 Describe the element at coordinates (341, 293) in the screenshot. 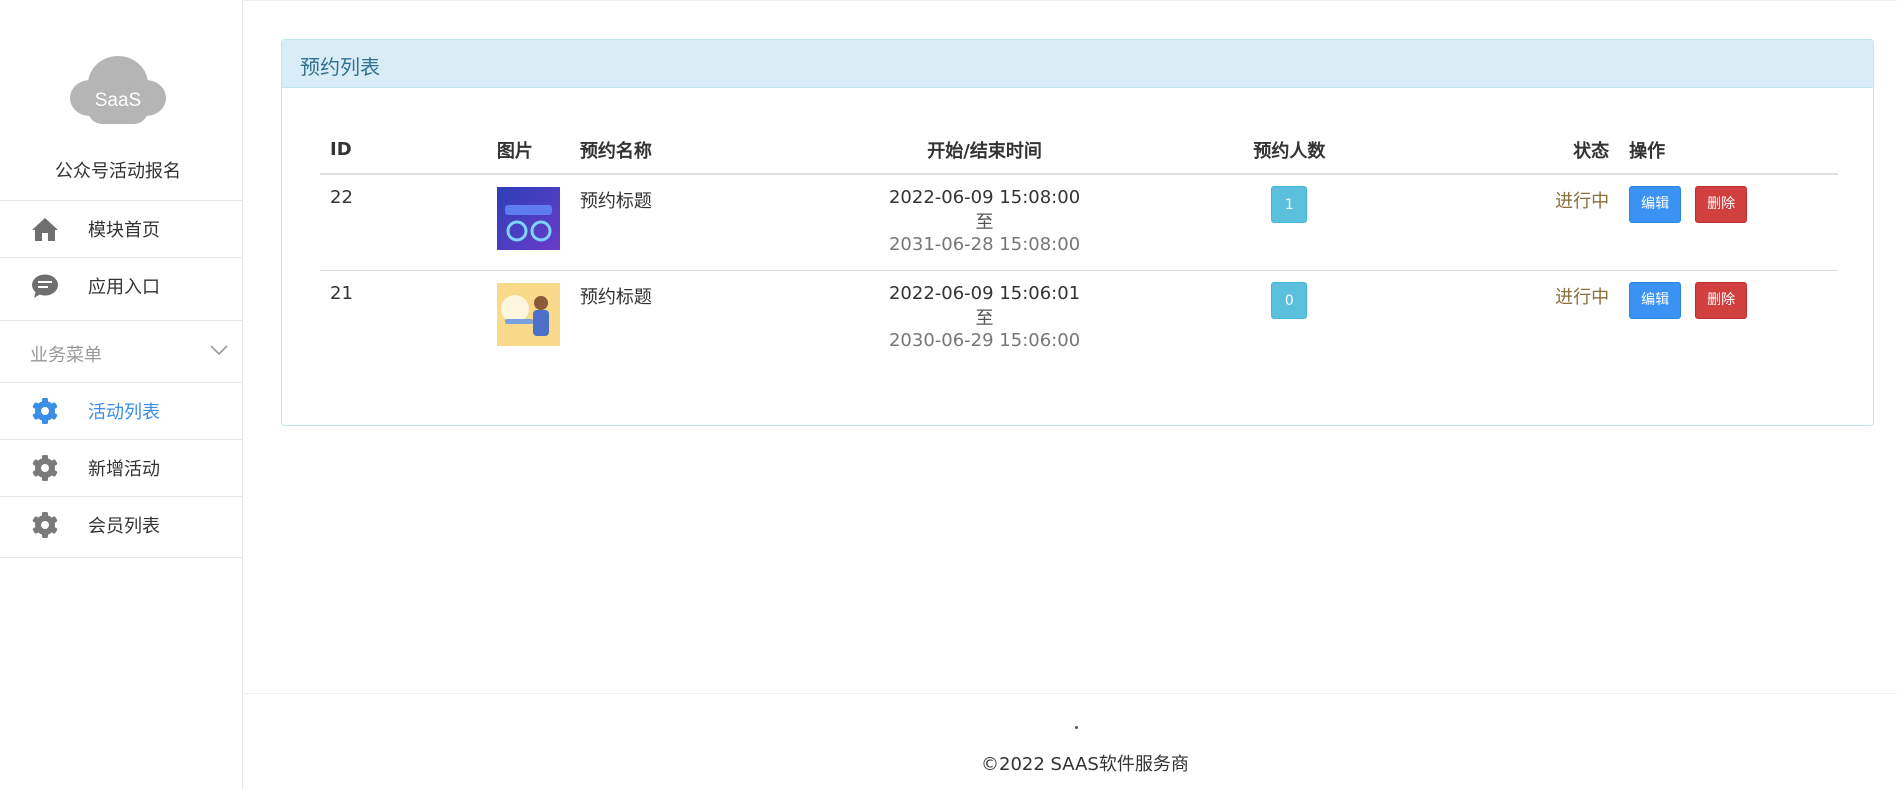

I see `row-id: 21` at that location.